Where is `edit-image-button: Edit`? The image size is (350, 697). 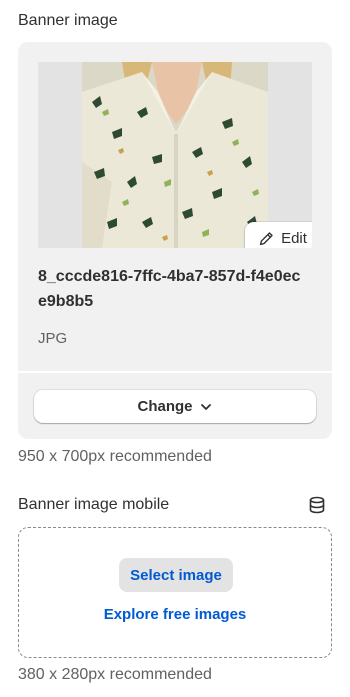 edit-image-button: Edit is located at coordinates (278, 235).